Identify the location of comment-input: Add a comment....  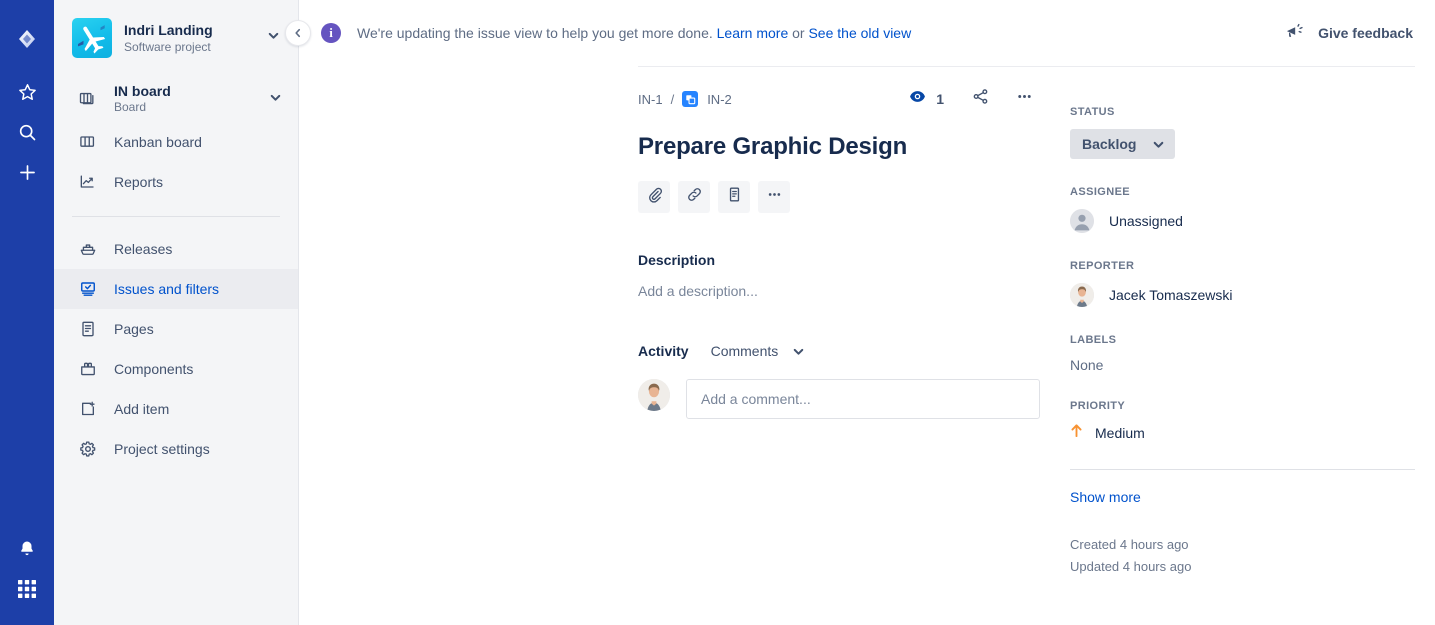
(863, 399).